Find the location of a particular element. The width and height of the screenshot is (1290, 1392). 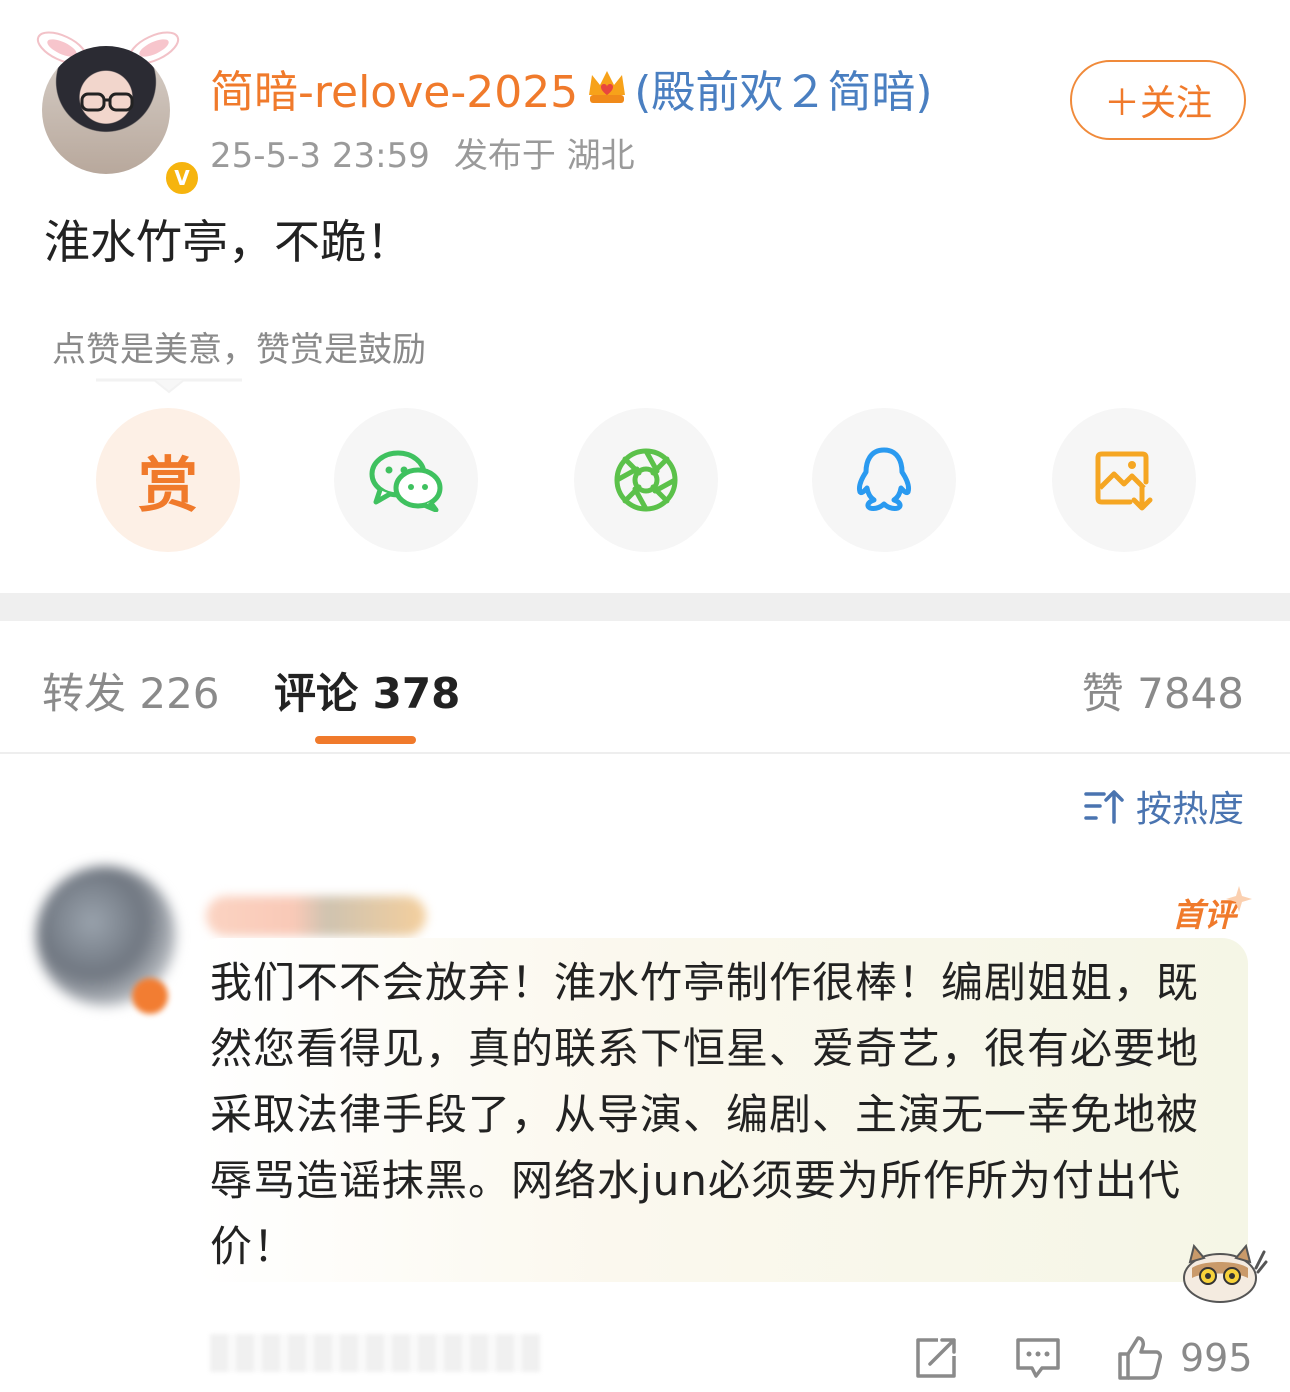

post-meta: 25-5-3 23:59 发布于 湖北 is located at coordinates (422, 152).